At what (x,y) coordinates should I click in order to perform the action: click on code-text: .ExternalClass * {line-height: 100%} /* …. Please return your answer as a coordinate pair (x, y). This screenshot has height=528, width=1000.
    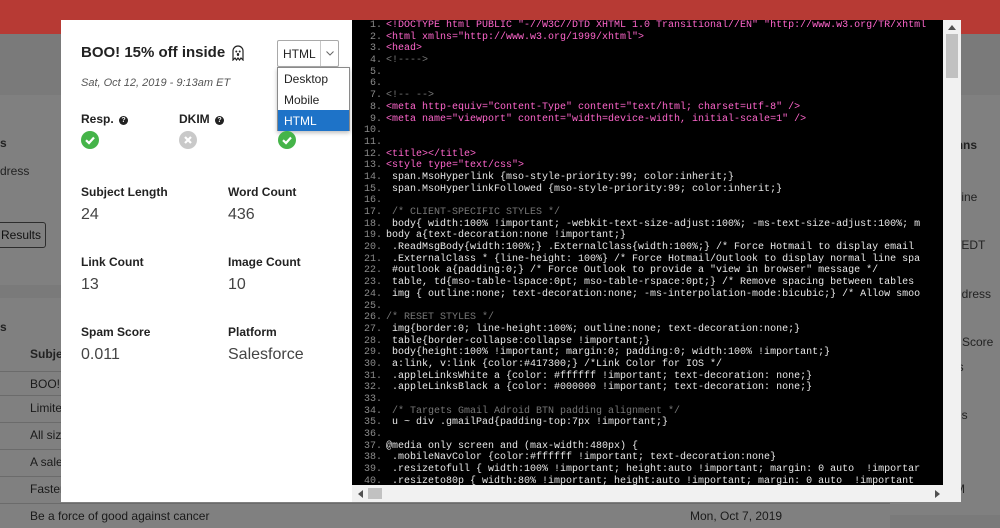
    Looking at the image, I should click on (653, 259).